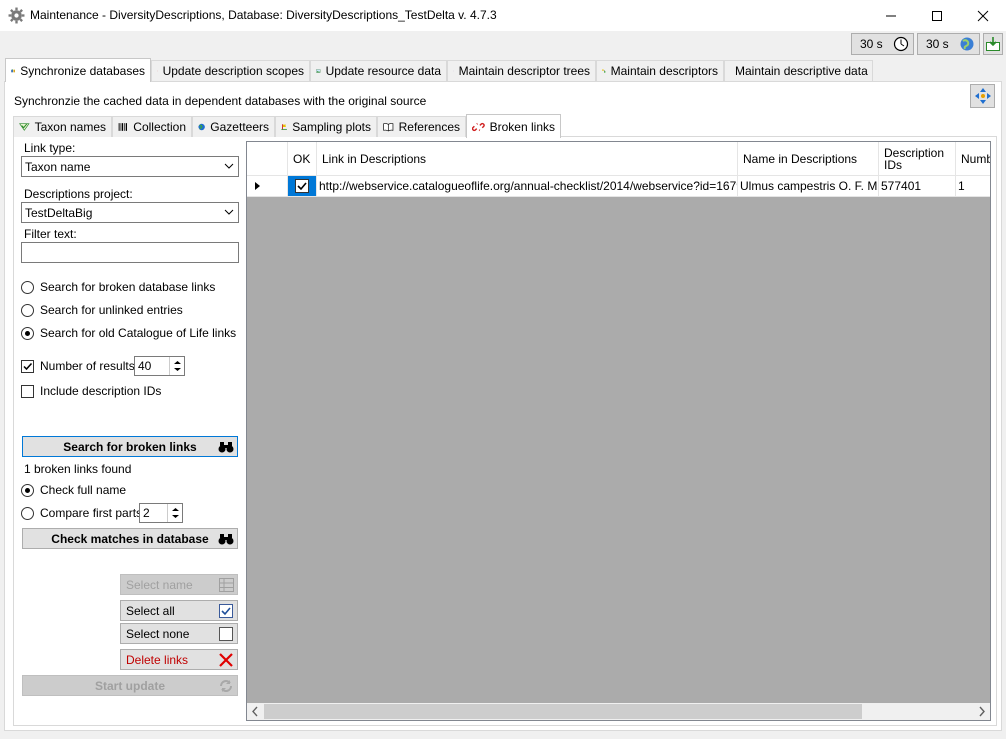 Image resolution: width=1006 pixels, height=739 pixels. Describe the element at coordinates (130, 685) in the screenshot. I see `start-update-button: Start update` at that location.